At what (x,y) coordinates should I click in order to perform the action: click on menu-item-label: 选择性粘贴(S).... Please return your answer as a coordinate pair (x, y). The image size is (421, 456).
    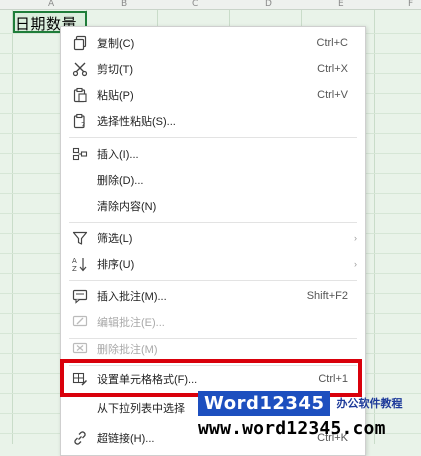
    Looking at the image, I should click on (136, 122).